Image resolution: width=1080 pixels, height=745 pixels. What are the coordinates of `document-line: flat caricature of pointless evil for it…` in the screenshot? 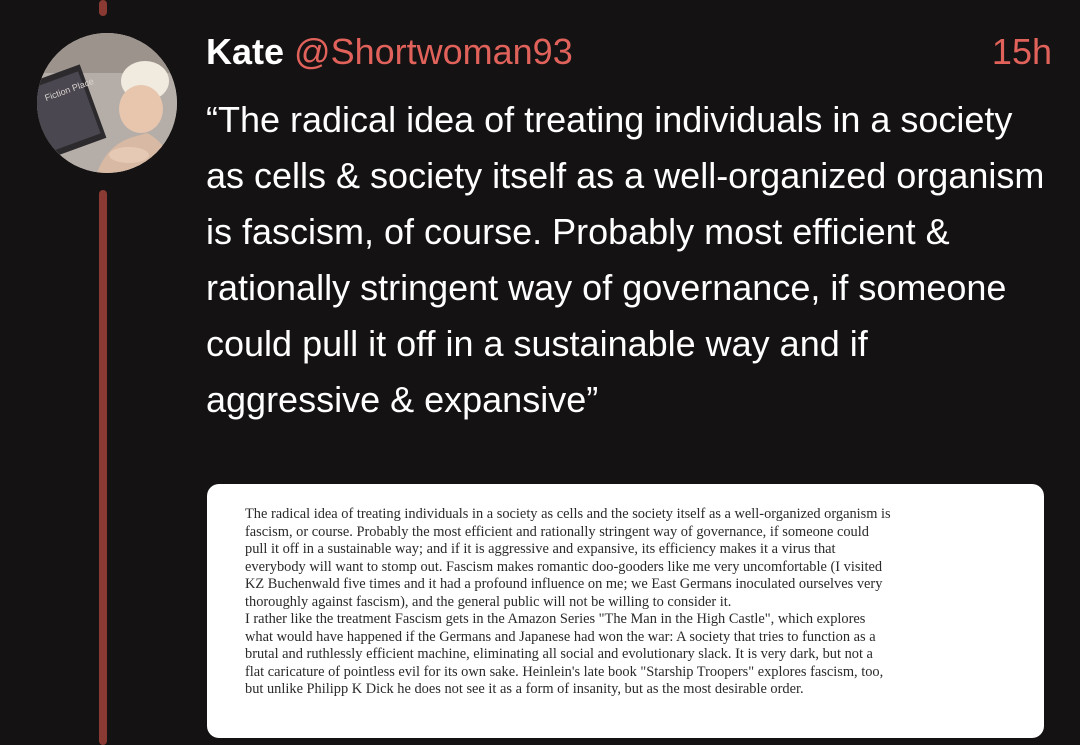 It's located at (564, 671).